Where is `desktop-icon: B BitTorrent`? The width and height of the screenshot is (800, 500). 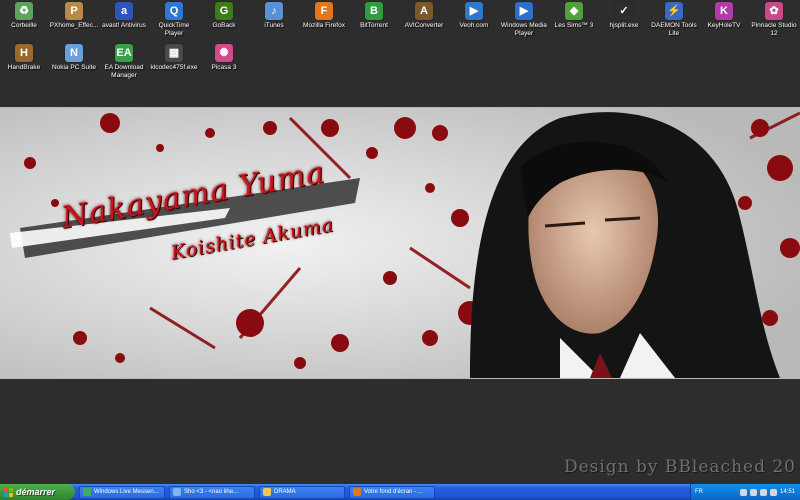
desktop-icon: B BitTorrent is located at coordinates (374, 16).